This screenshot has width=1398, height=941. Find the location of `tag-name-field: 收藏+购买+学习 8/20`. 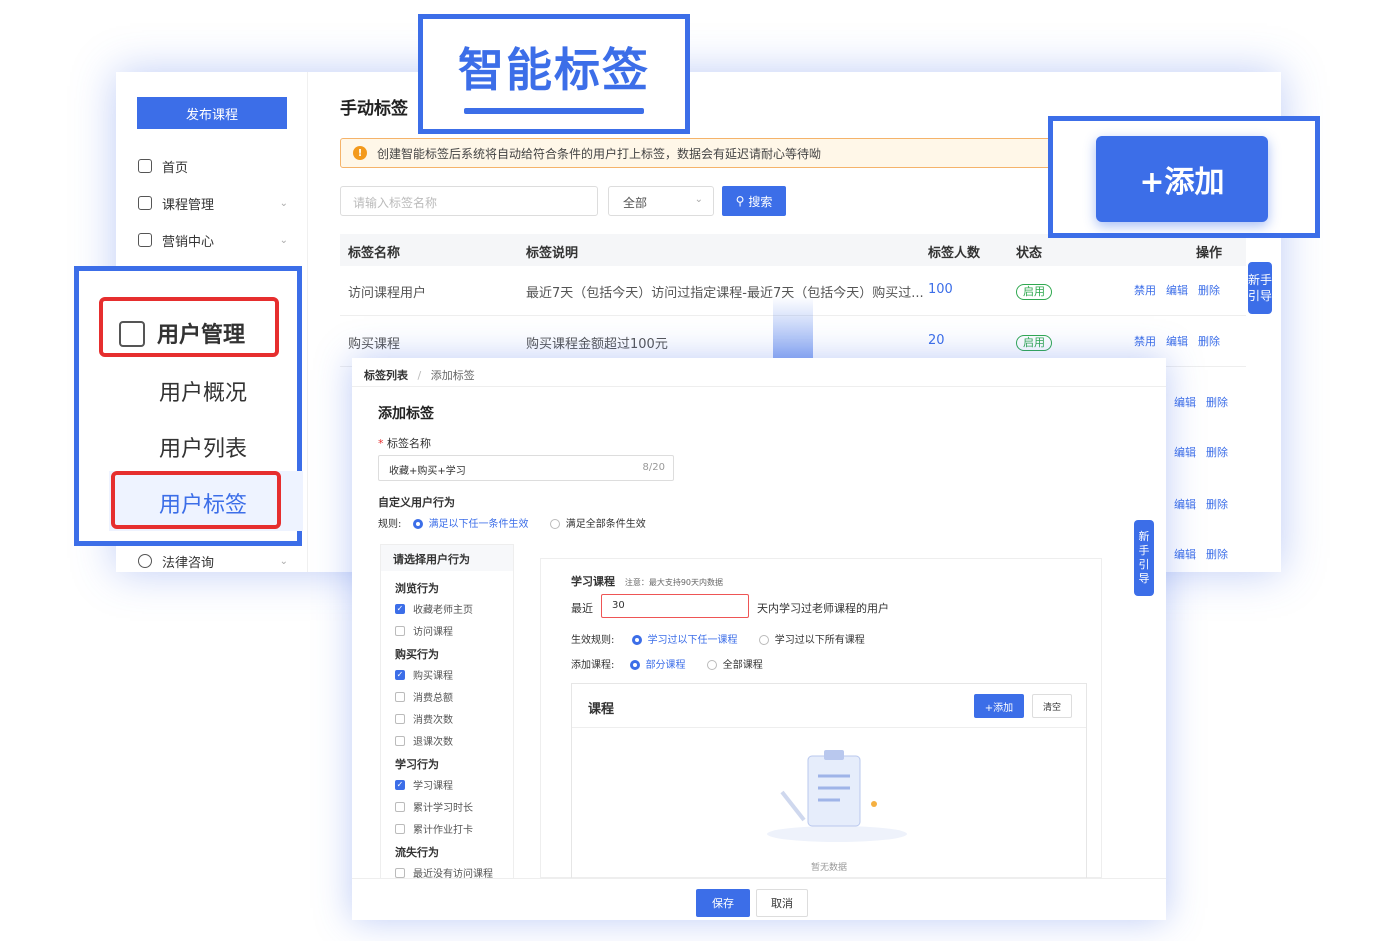

tag-name-field: 收藏+购买+学习 8/20 is located at coordinates (526, 468).